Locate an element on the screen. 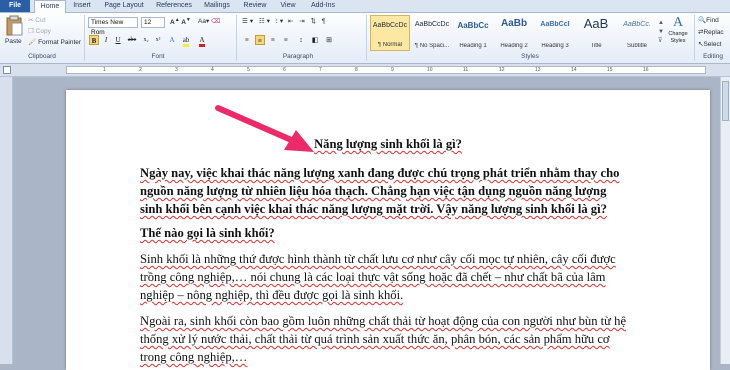 The image size is (730, 370). style-heading-3: AaBbCcI Heading 3 is located at coordinates (555, 33).